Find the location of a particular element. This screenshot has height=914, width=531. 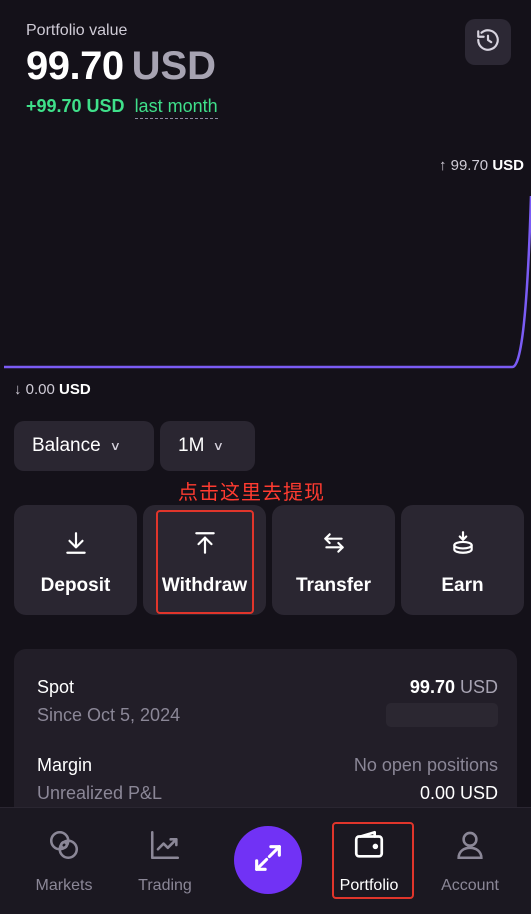

chart-low-currency: USD is located at coordinates (75, 389).